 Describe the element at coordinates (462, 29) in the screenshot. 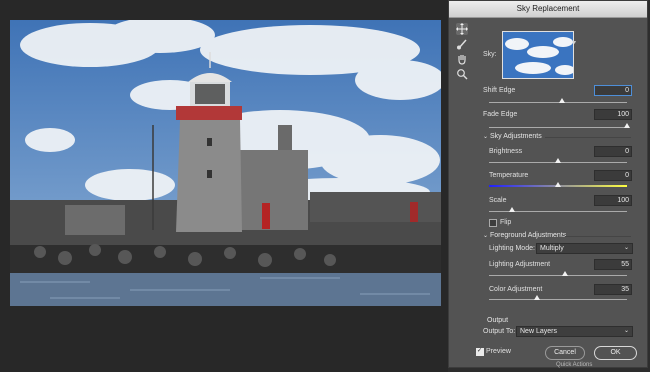

I see `move-sky-tool-icon` at that location.